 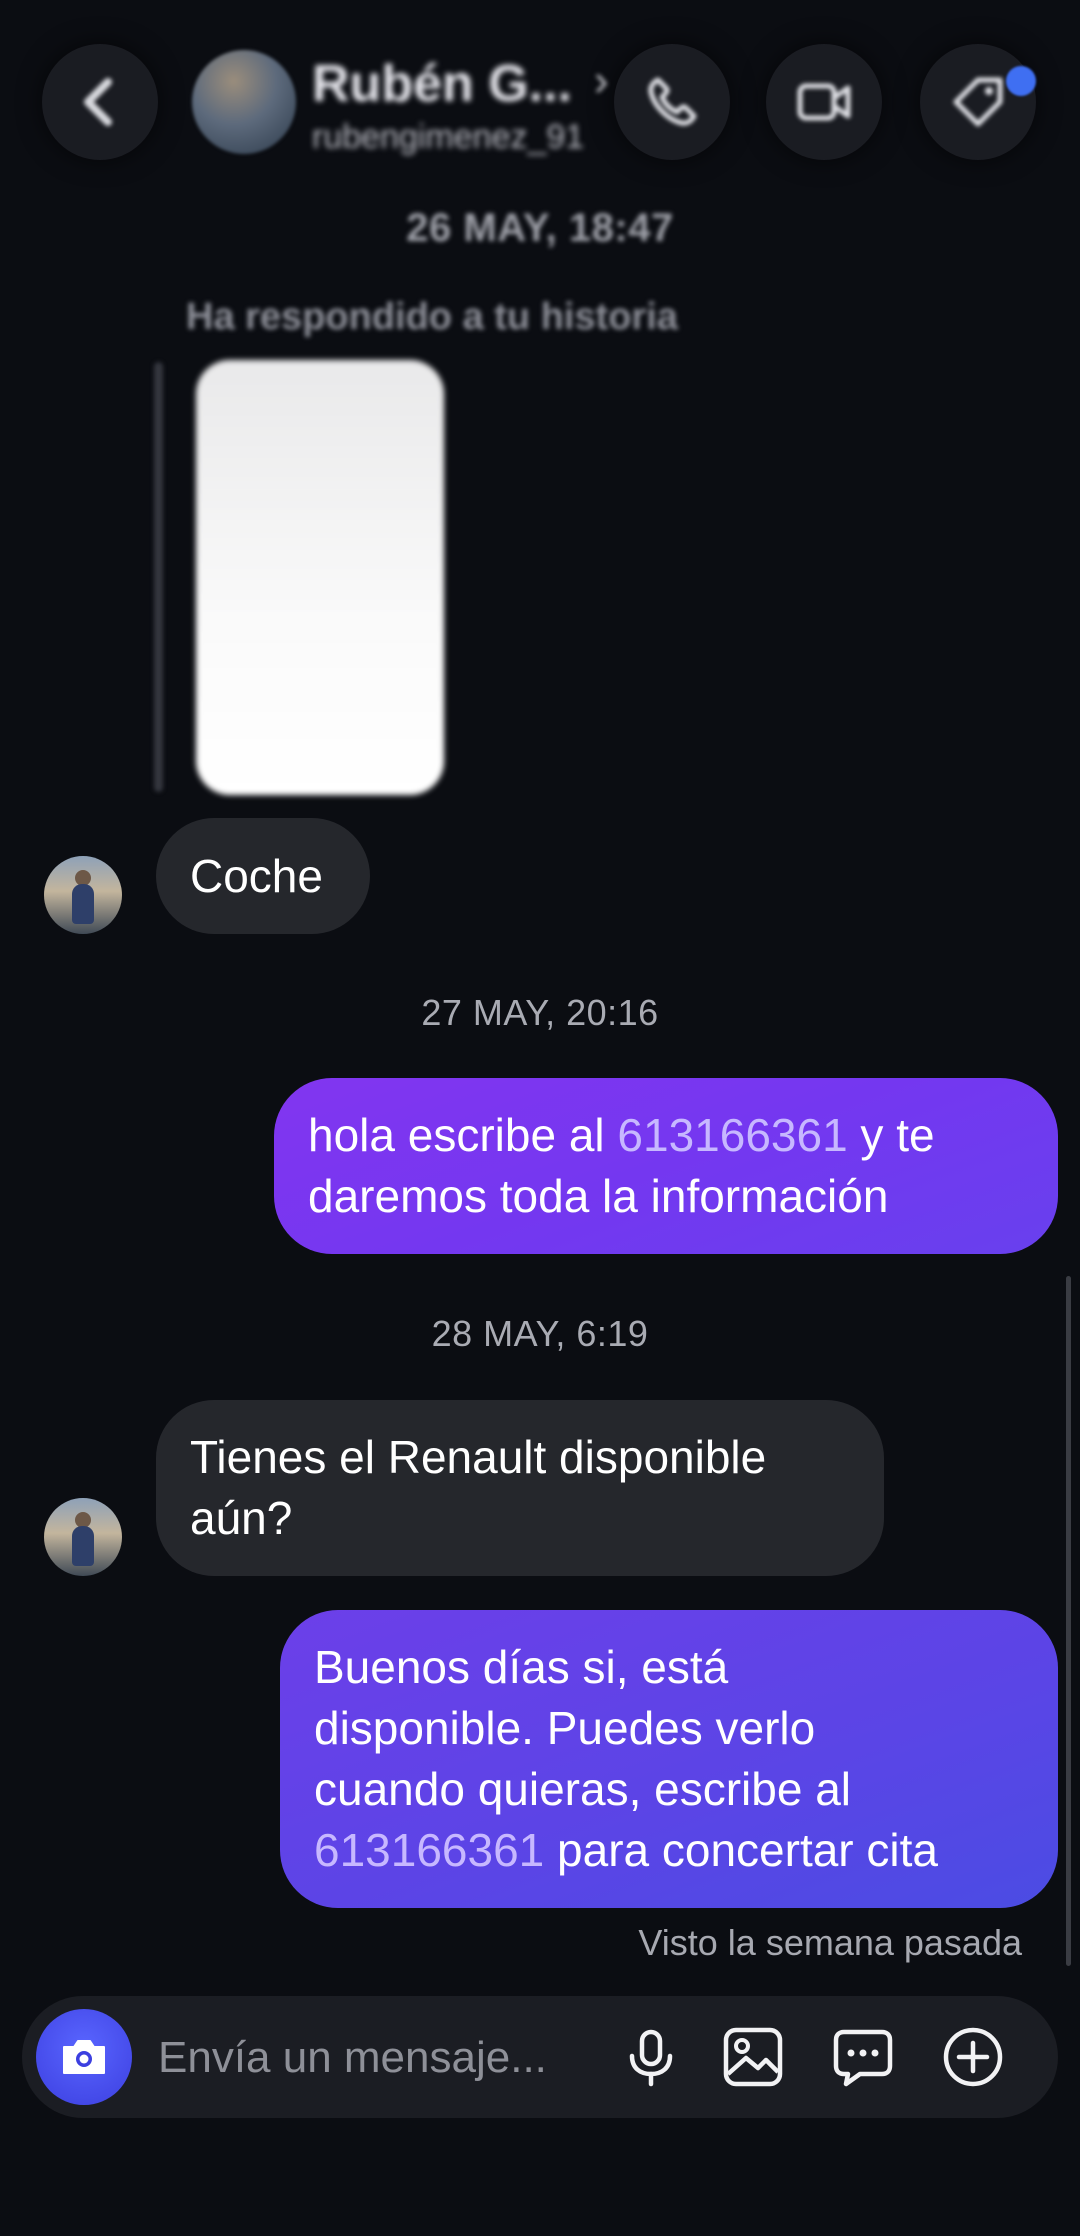 I want to click on chevron-left-icon, so click(x=98, y=102).